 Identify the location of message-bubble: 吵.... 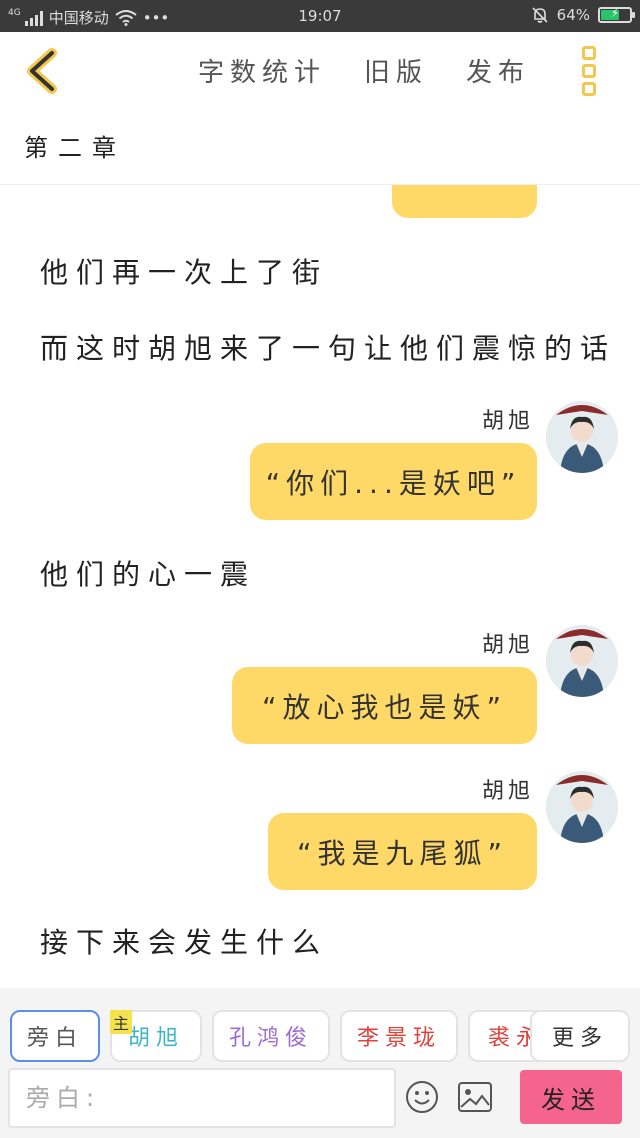
(464, 201).